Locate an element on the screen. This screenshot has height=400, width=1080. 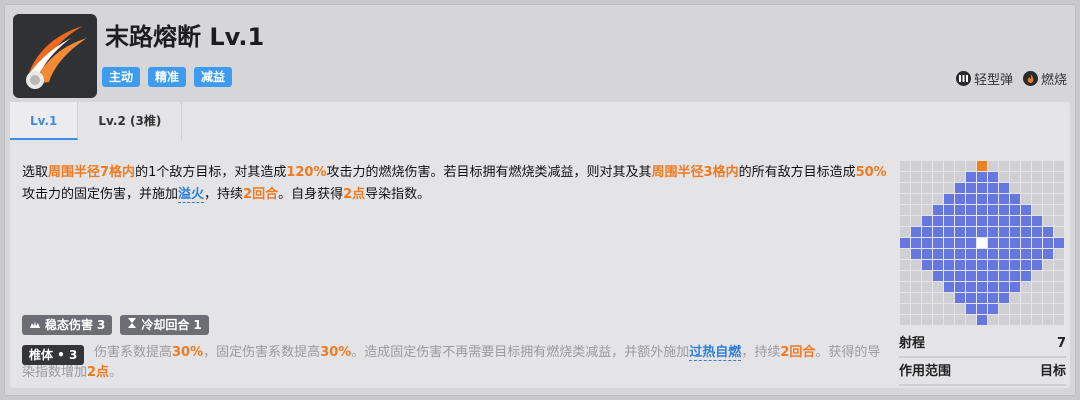
desc-text: 选取 is located at coordinates (35, 172).